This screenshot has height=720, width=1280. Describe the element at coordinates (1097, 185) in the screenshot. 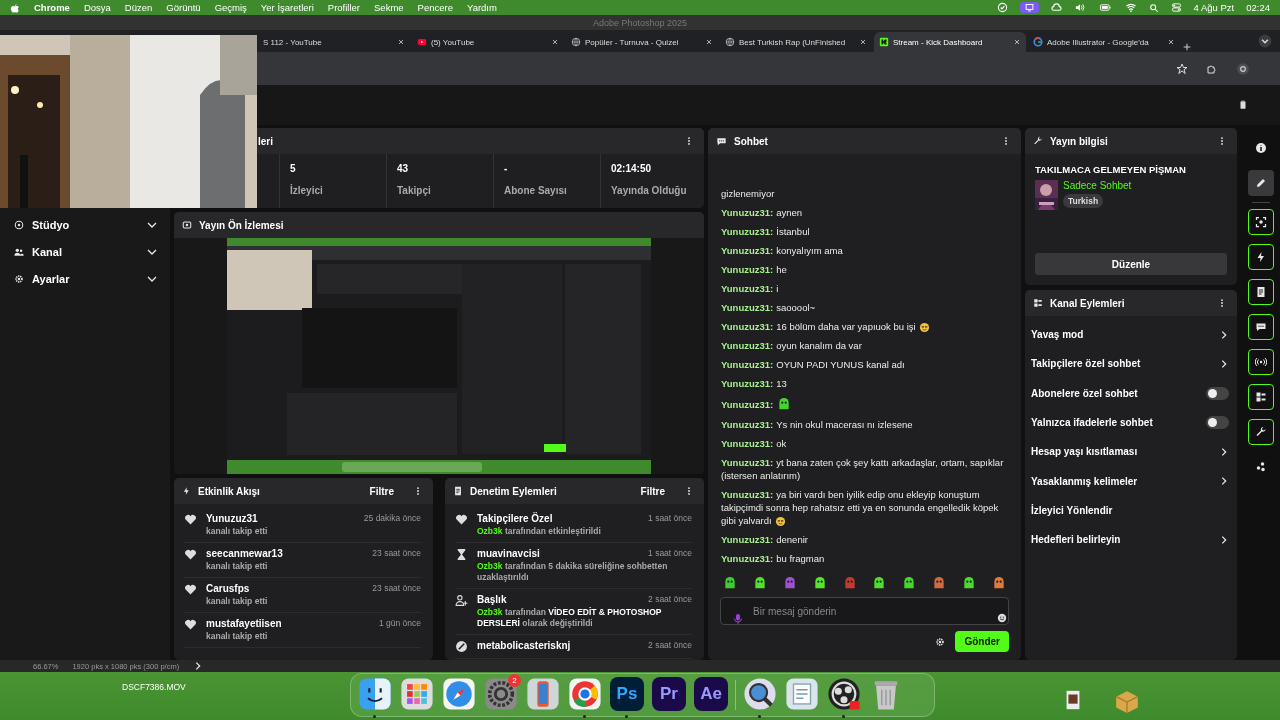

I see `category-link: Sadece Sohbet` at that location.